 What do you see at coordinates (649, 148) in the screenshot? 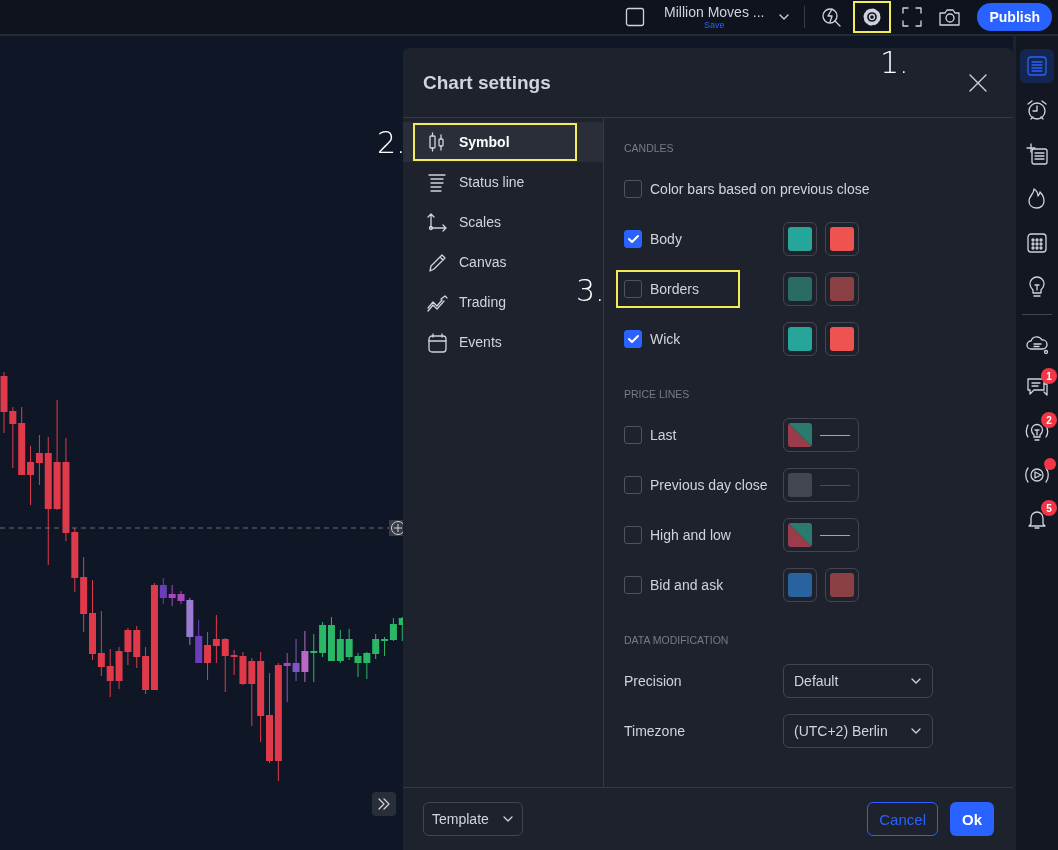
I see `section-heading: CANDLES` at bounding box center [649, 148].